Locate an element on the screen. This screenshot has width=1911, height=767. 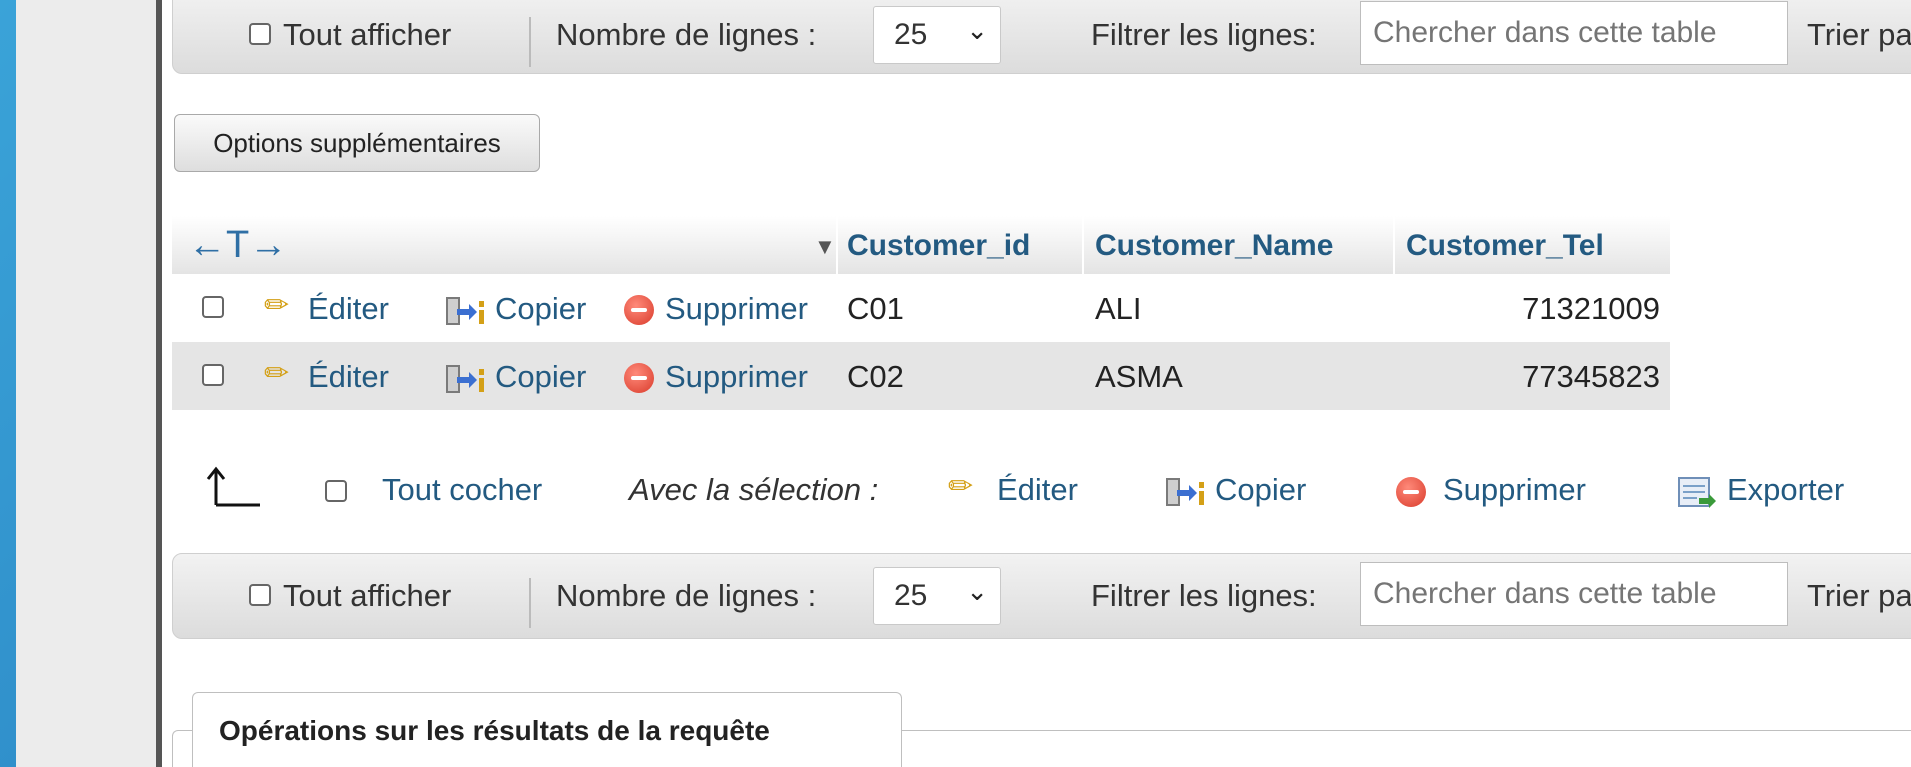
cell-customer-tel: 77345823 is located at coordinates (1591, 377).